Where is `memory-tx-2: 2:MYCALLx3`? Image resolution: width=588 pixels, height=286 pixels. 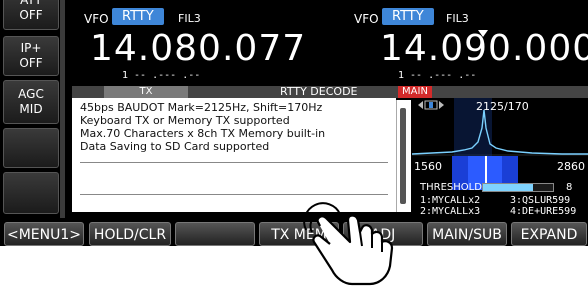
memory-tx-2: 2:MYCALLx3 is located at coordinates (450, 211).